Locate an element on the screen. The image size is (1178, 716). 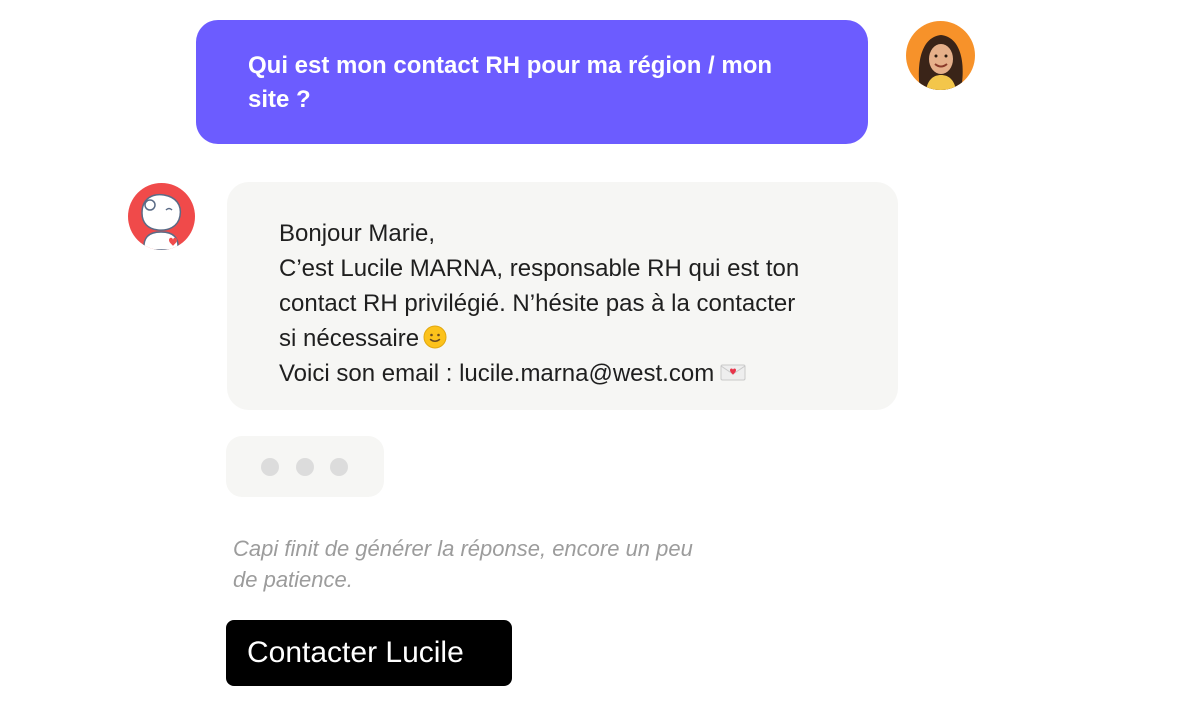
user-avatar is located at coordinates (940, 55).